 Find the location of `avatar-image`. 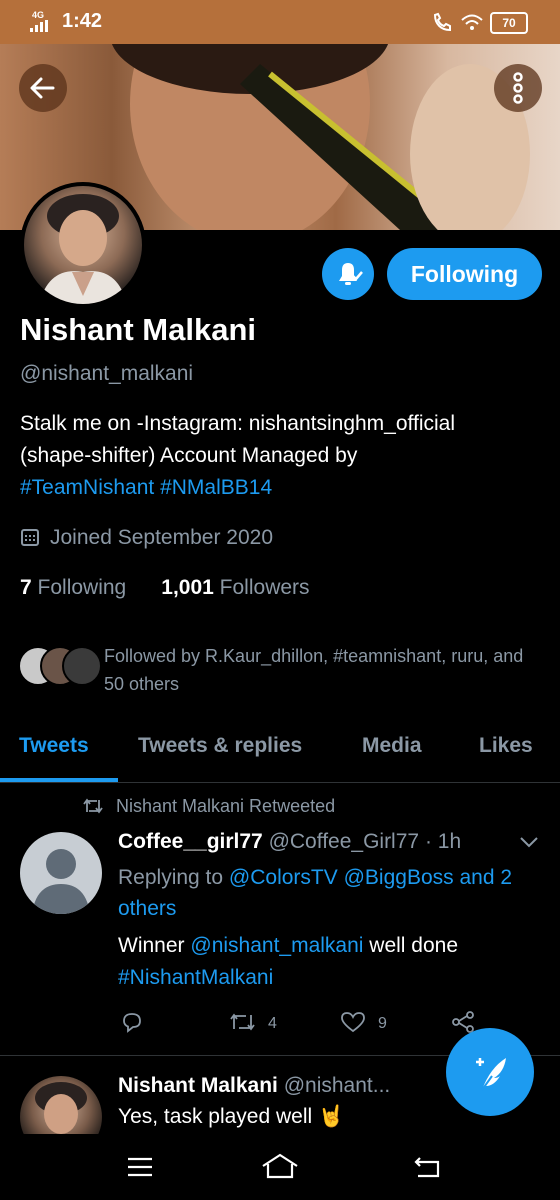

avatar-image is located at coordinates (83, 249).